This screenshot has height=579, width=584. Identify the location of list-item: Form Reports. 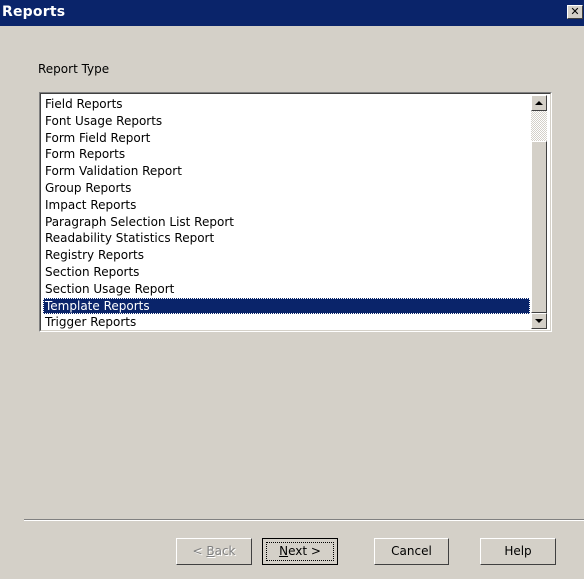
(286, 154).